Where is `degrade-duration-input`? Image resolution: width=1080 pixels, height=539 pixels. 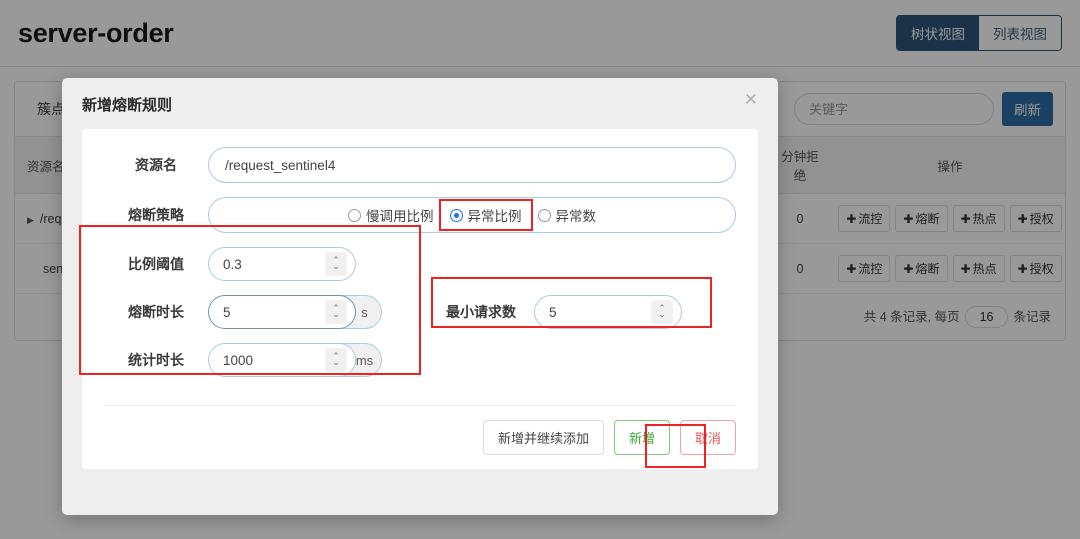
degrade-duration-input is located at coordinates (267, 312).